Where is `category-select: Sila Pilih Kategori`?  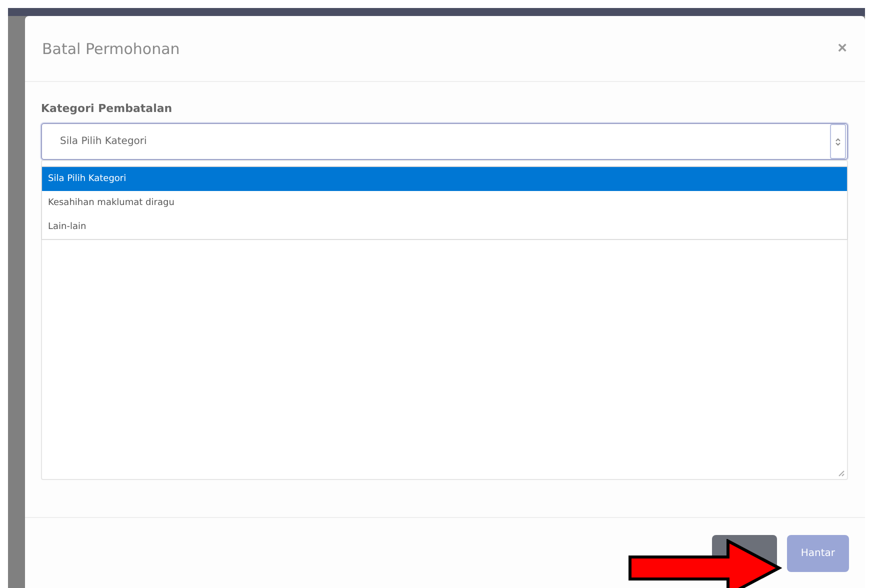 category-select: Sila Pilih Kategori is located at coordinates (444, 141).